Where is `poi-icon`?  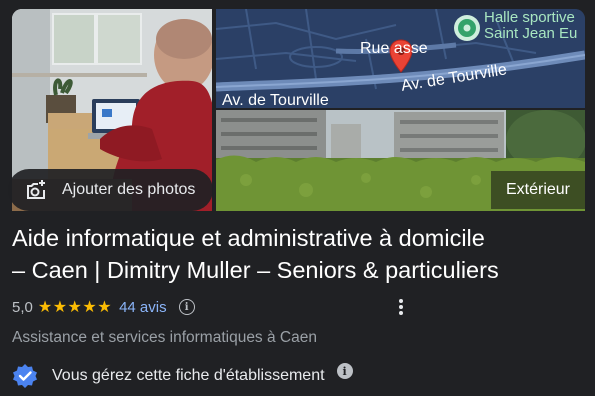 poi-icon is located at coordinates (467, 28).